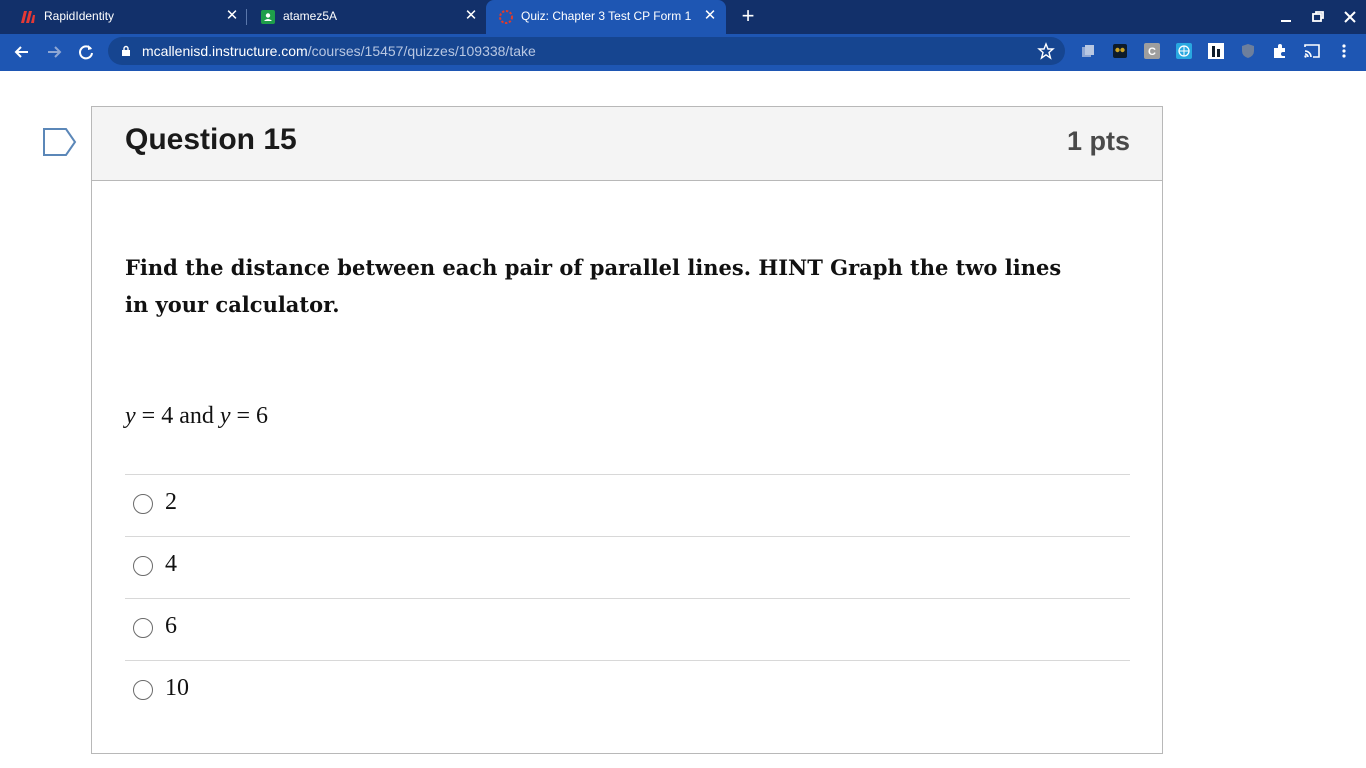 The image size is (1366, 768). I want to click on answer-label: 4, so click(171, 564).